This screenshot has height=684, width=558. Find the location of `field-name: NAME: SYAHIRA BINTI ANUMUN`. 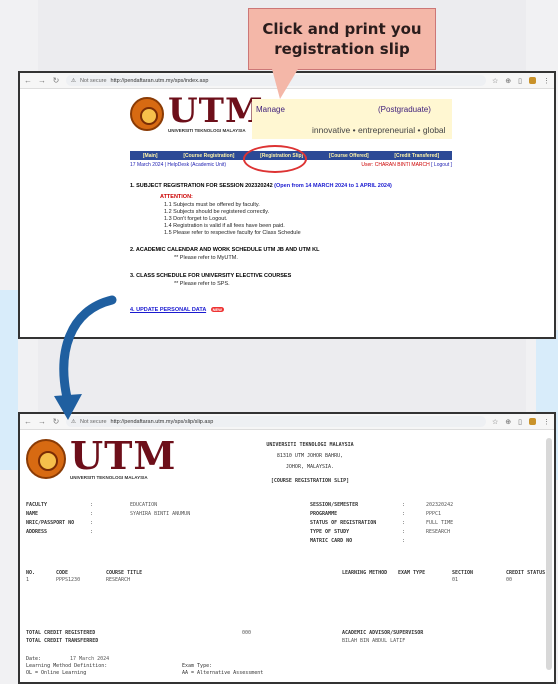

field-name: NAME: SYAHIRA BINTI ANUMUN is located at coordinates (108, 514).